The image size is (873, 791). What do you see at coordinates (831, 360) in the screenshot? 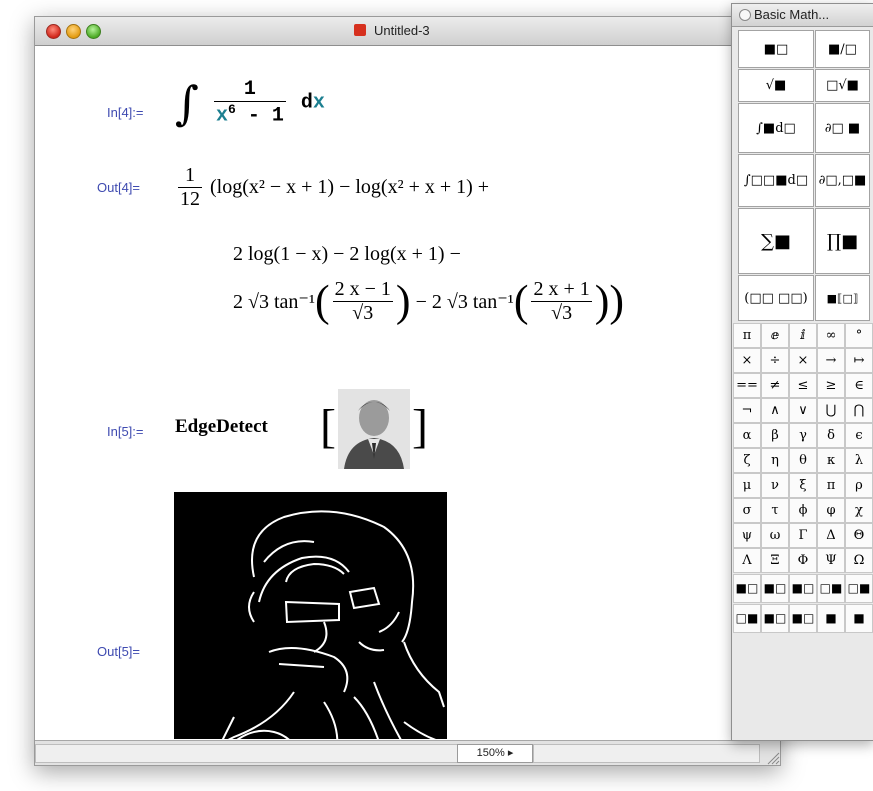
I see `symbol-rule: →` at bounding box center [831, 360].